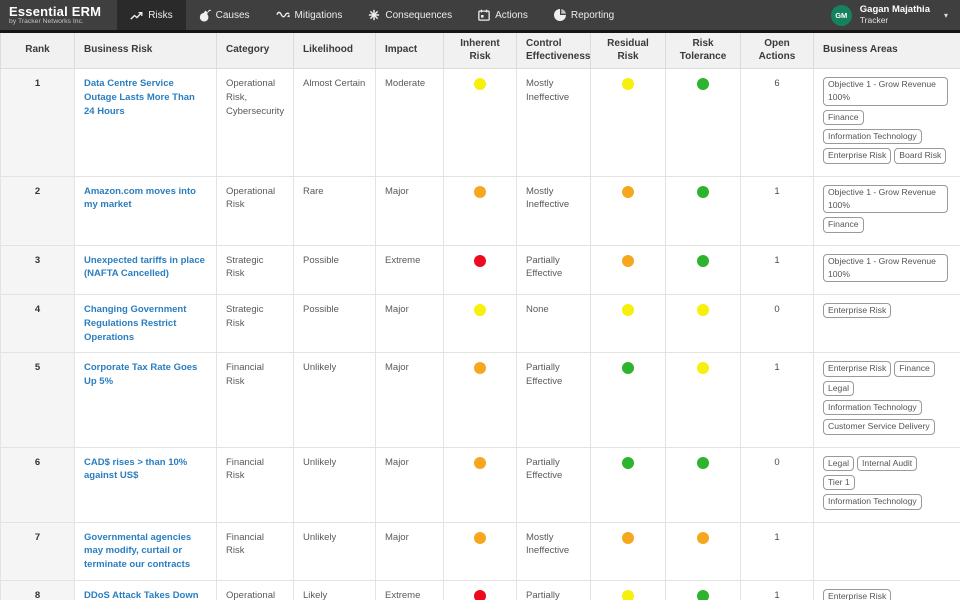  What do you see at coordinates (874, 20) in the screenshot?
I see `user-org: Tracker` at bounding box center [874, 20].